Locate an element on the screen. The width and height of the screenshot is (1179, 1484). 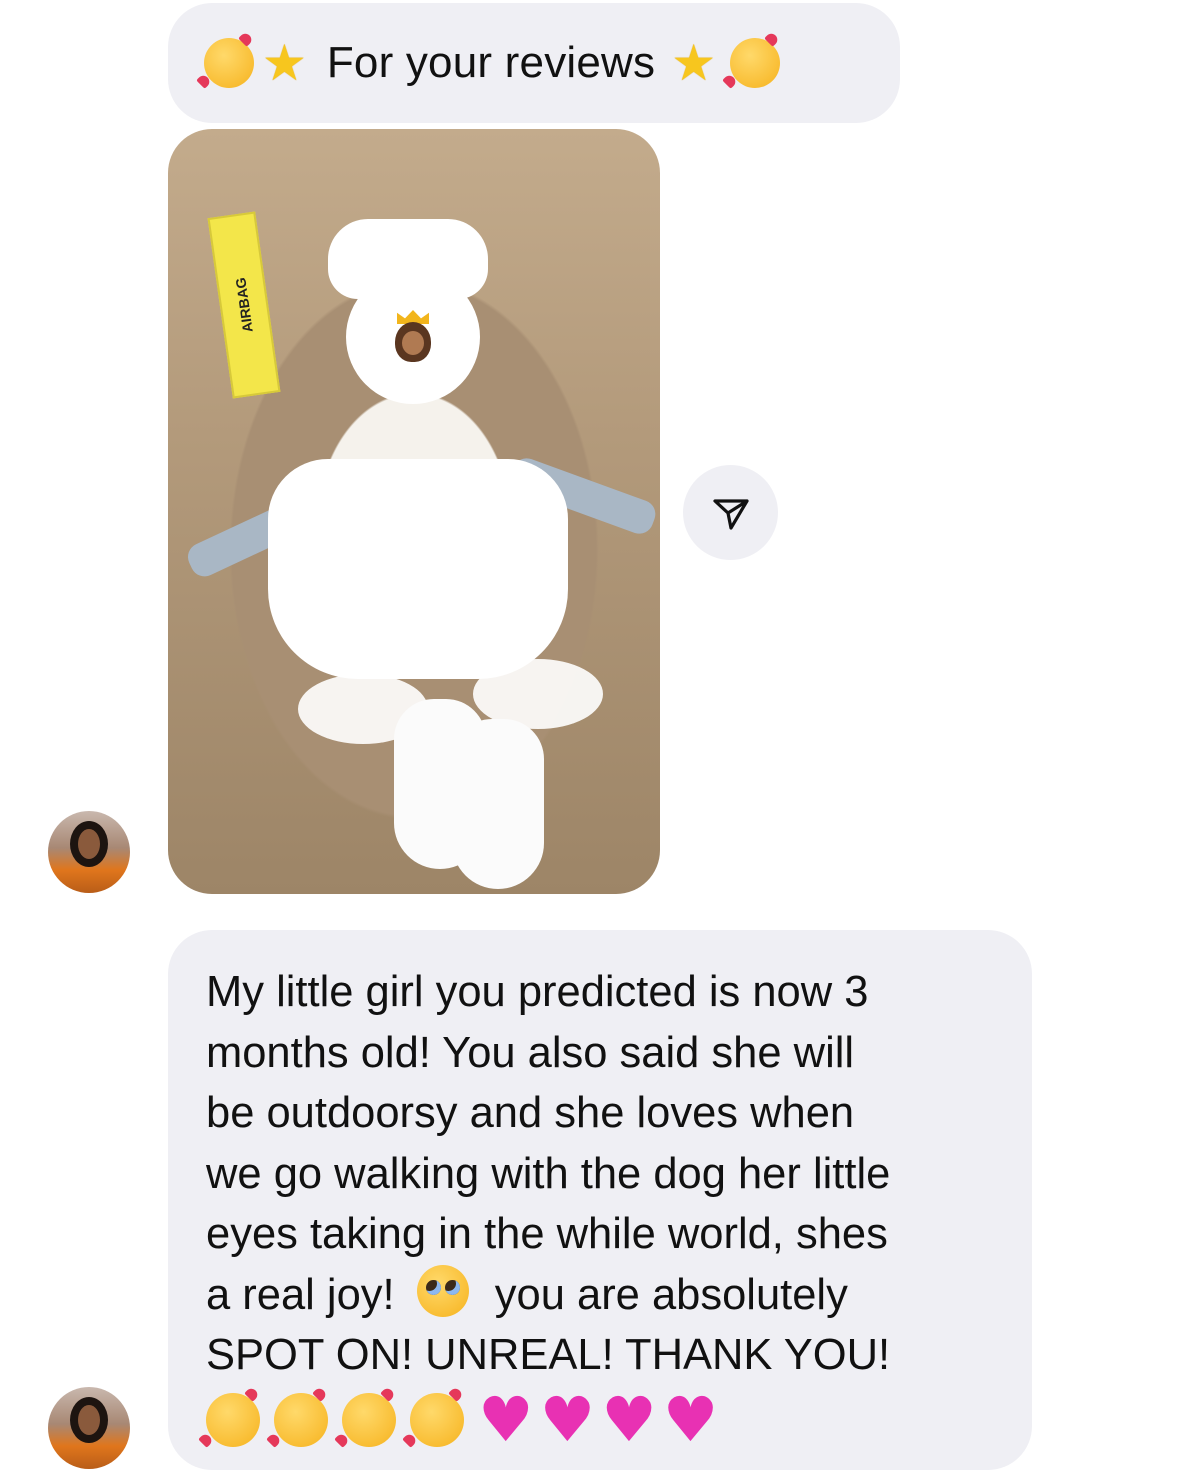
message-line: My little girl you predicted is now 3 is located at coordinates (537, 992).